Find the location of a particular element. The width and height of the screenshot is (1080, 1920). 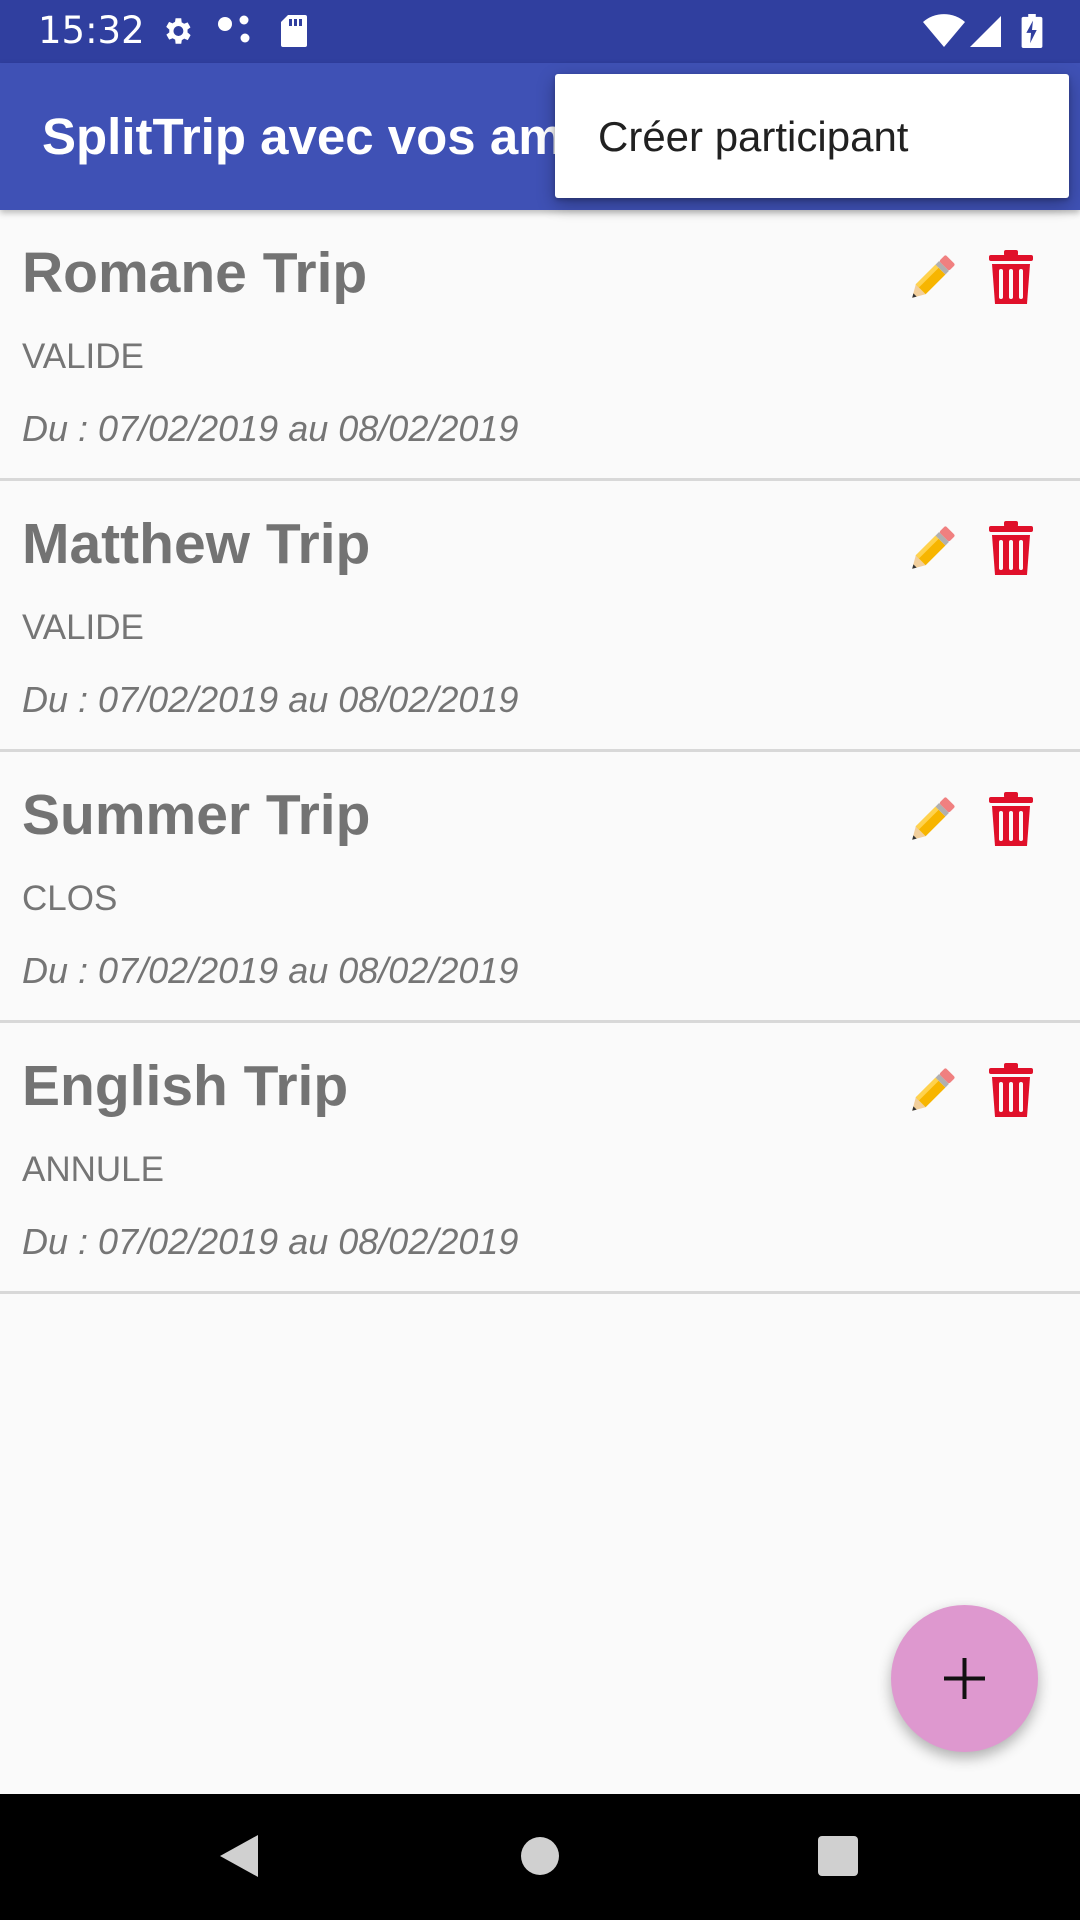

overflow-menu: Créer participant is located at coordinates (812, 136).